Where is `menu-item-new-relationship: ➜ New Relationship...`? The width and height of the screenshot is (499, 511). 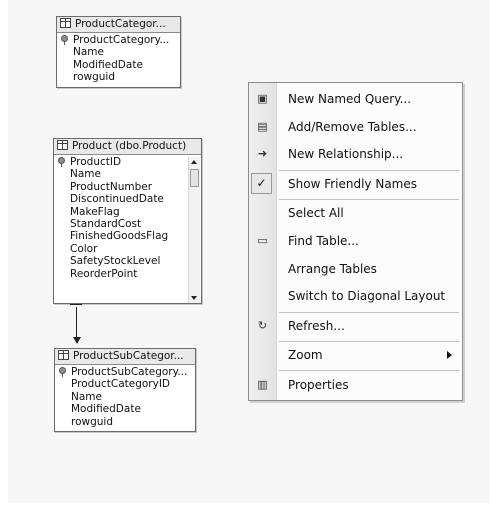
menu-item-new-relationship: ➜ New Relationship... is located at coordinates (355, 154).